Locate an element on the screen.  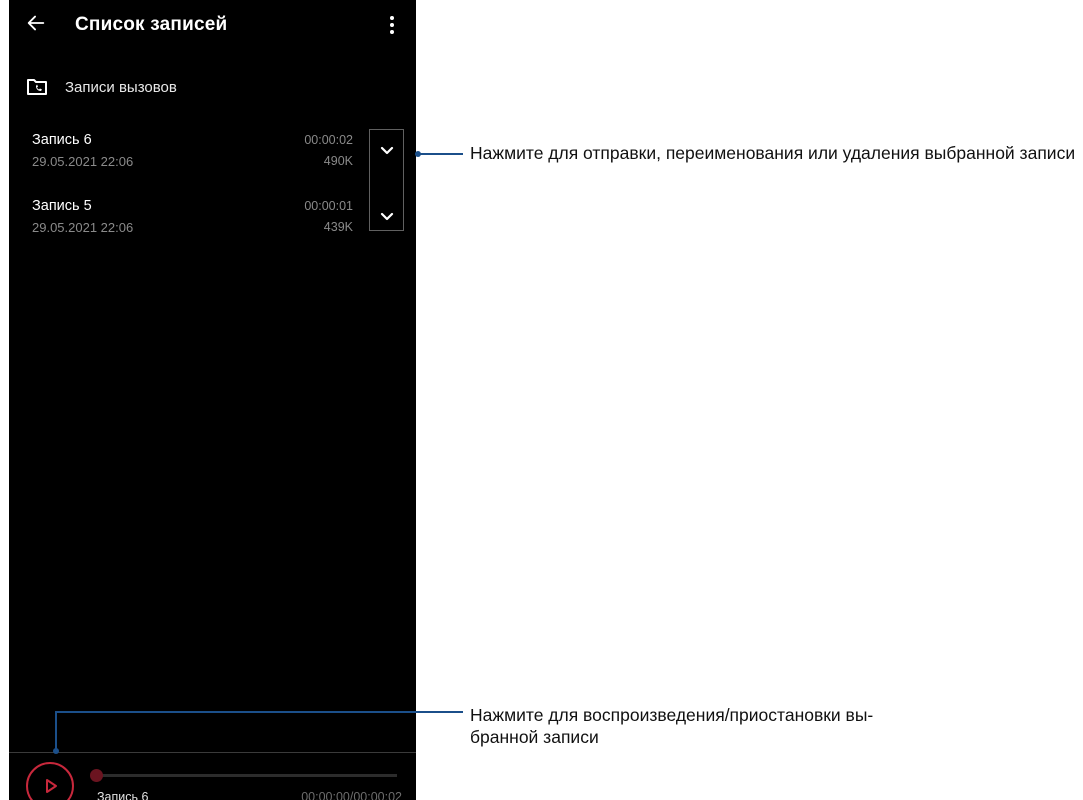
folder-label: Записи вызовов is located at coordinates (121, 87).